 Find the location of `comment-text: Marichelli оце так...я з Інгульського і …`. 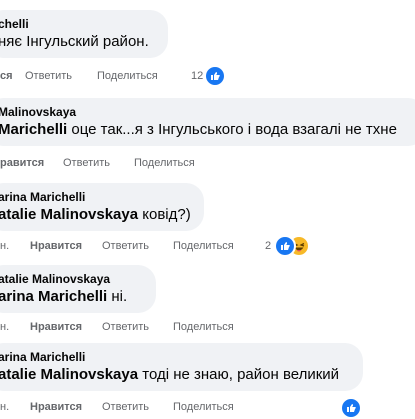

comment-text: Marichelli оце так...я з Інгульського і … is located at coordinates (207, 130).